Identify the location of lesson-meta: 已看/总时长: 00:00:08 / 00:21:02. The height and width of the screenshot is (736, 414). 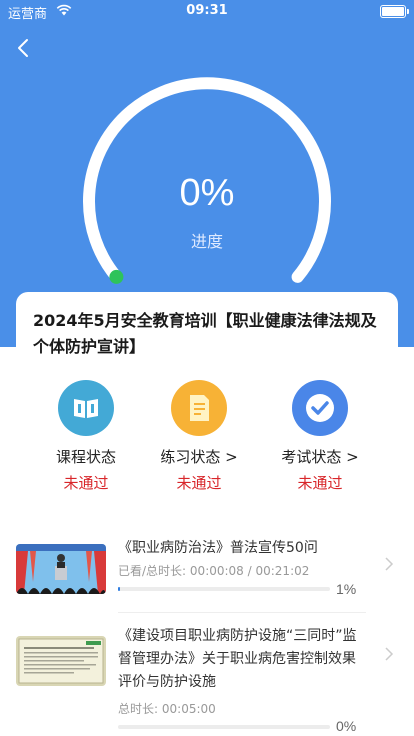
(213, 570).